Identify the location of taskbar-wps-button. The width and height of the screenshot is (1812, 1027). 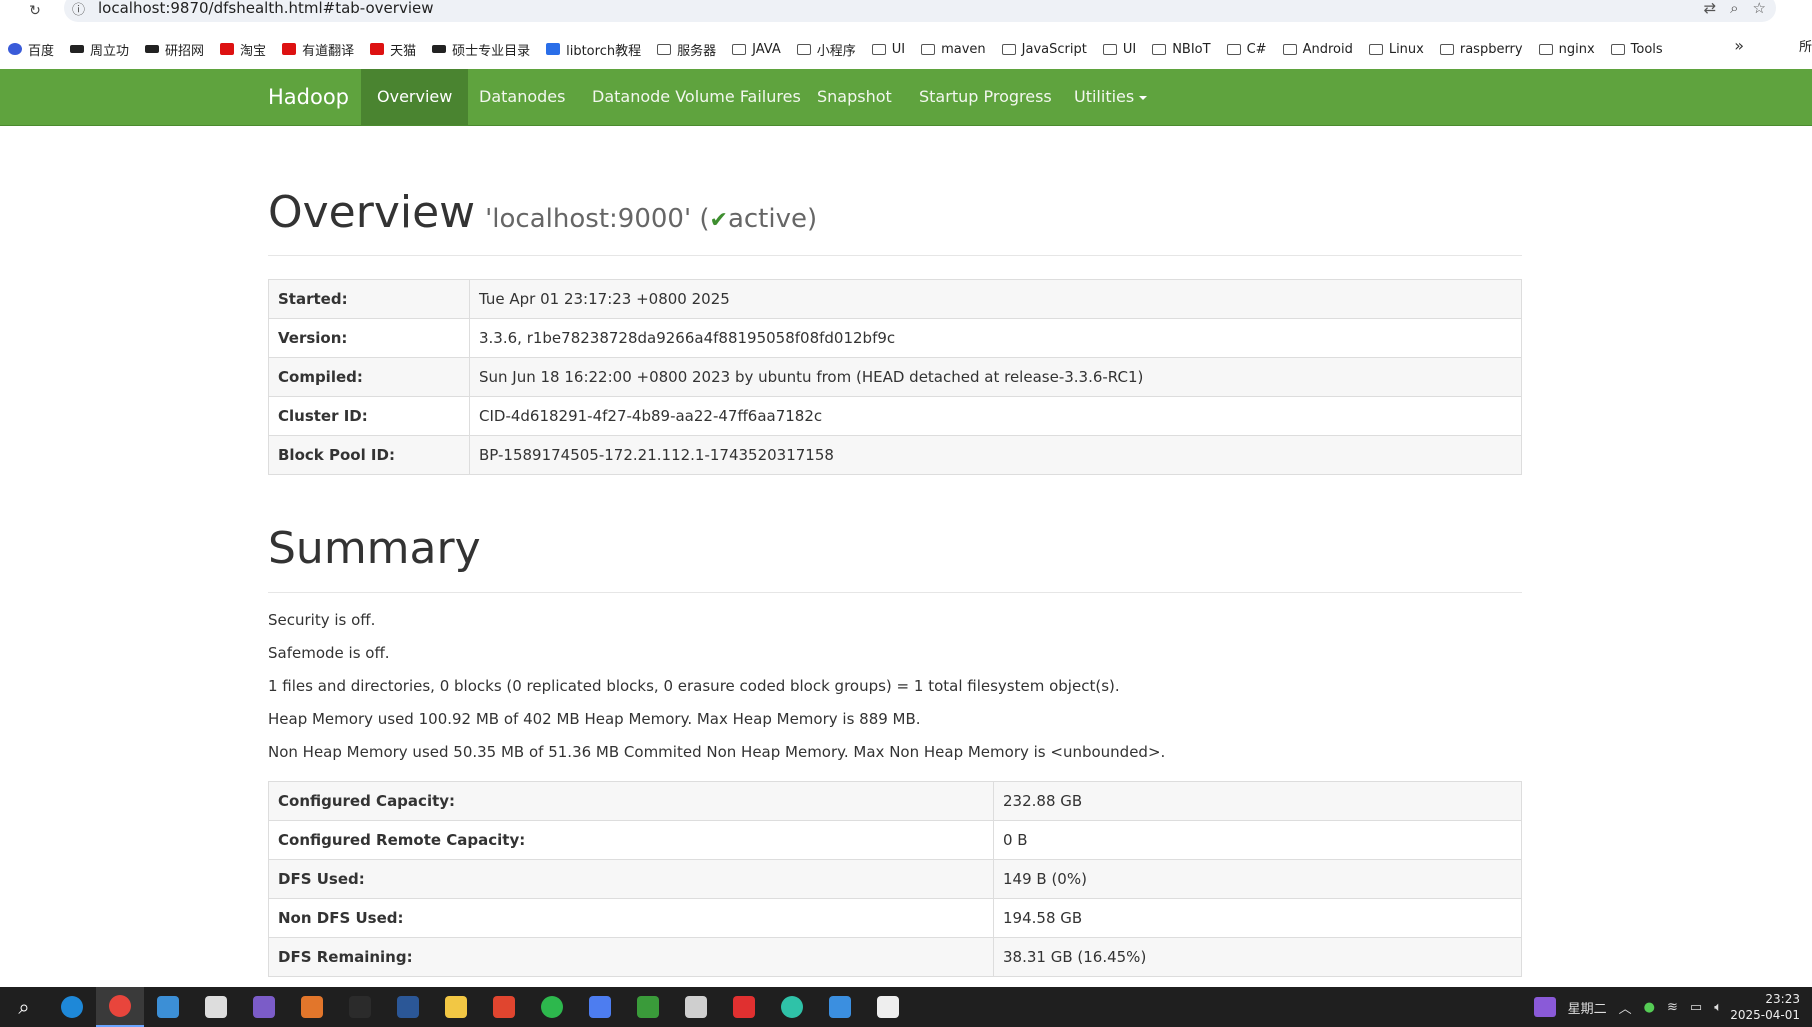
(744, 1007).